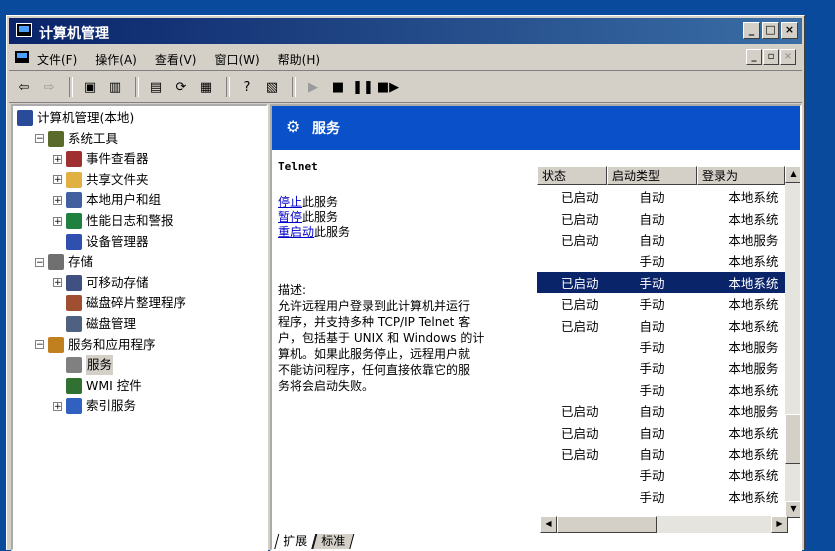 The image size is (835, 551). What do you see at coordinates (388, 87) in the screenshot?
I see `restart-service-icon: ■▶` at bounding box center [388, 87].